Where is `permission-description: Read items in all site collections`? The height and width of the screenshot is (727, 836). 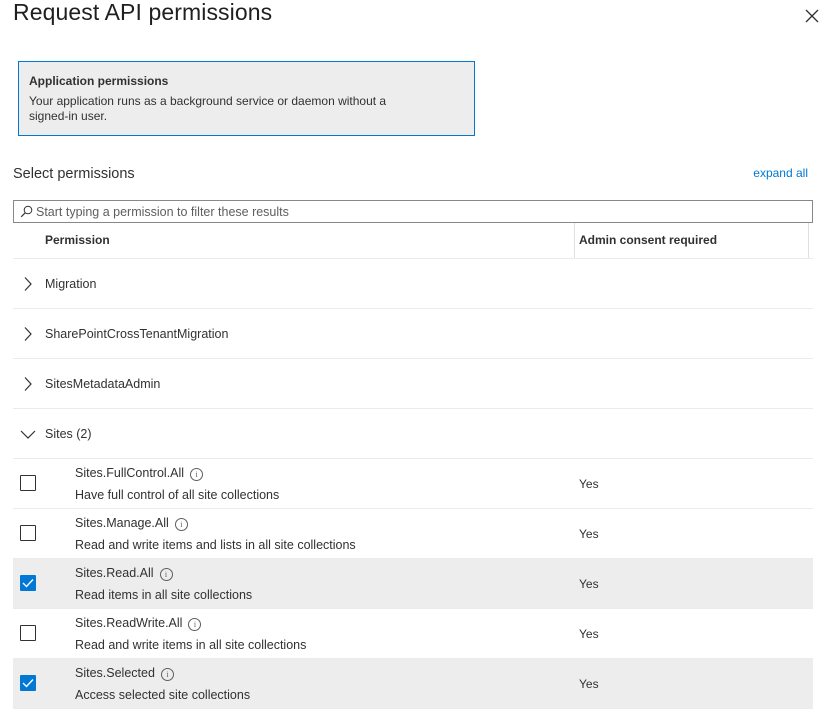 permission-description: Read items in all site collections is located at coordinates (164, 595).